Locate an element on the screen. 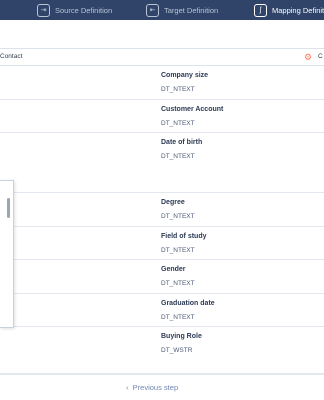  mapping-row: Gender DT_NTEXT is located at coordinates (162, 277).